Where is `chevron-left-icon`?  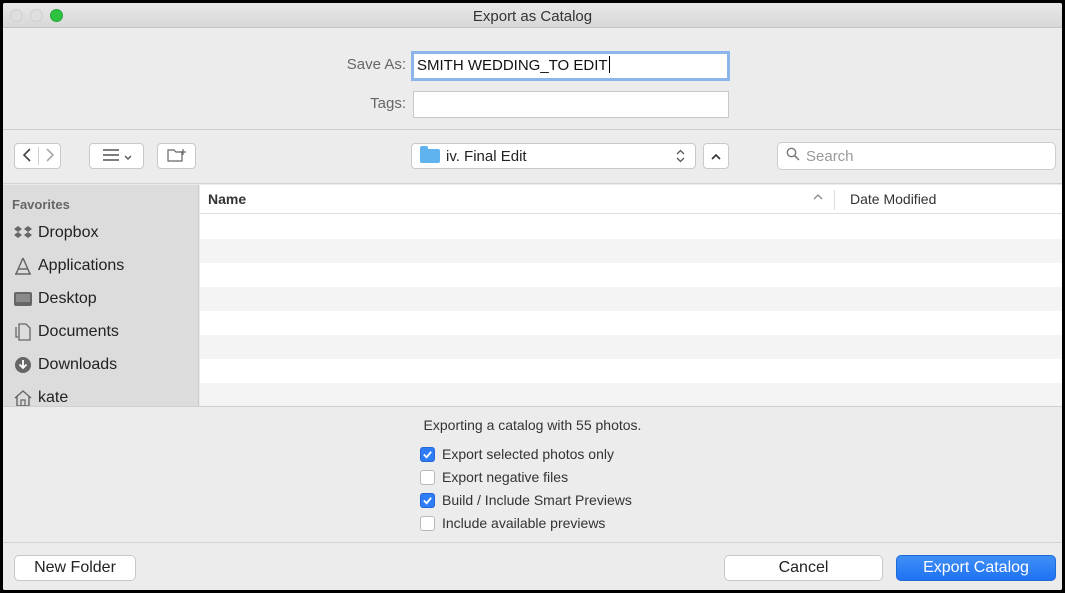
chevron-left-icon is located at coordinates (27, 156).